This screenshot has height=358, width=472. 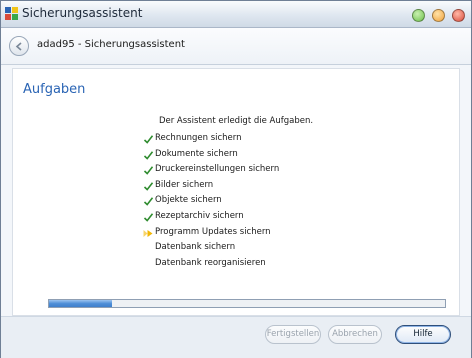 I want to click on nav-title: adad95 - Sicherungsassistent, so click(x=111, y=44).